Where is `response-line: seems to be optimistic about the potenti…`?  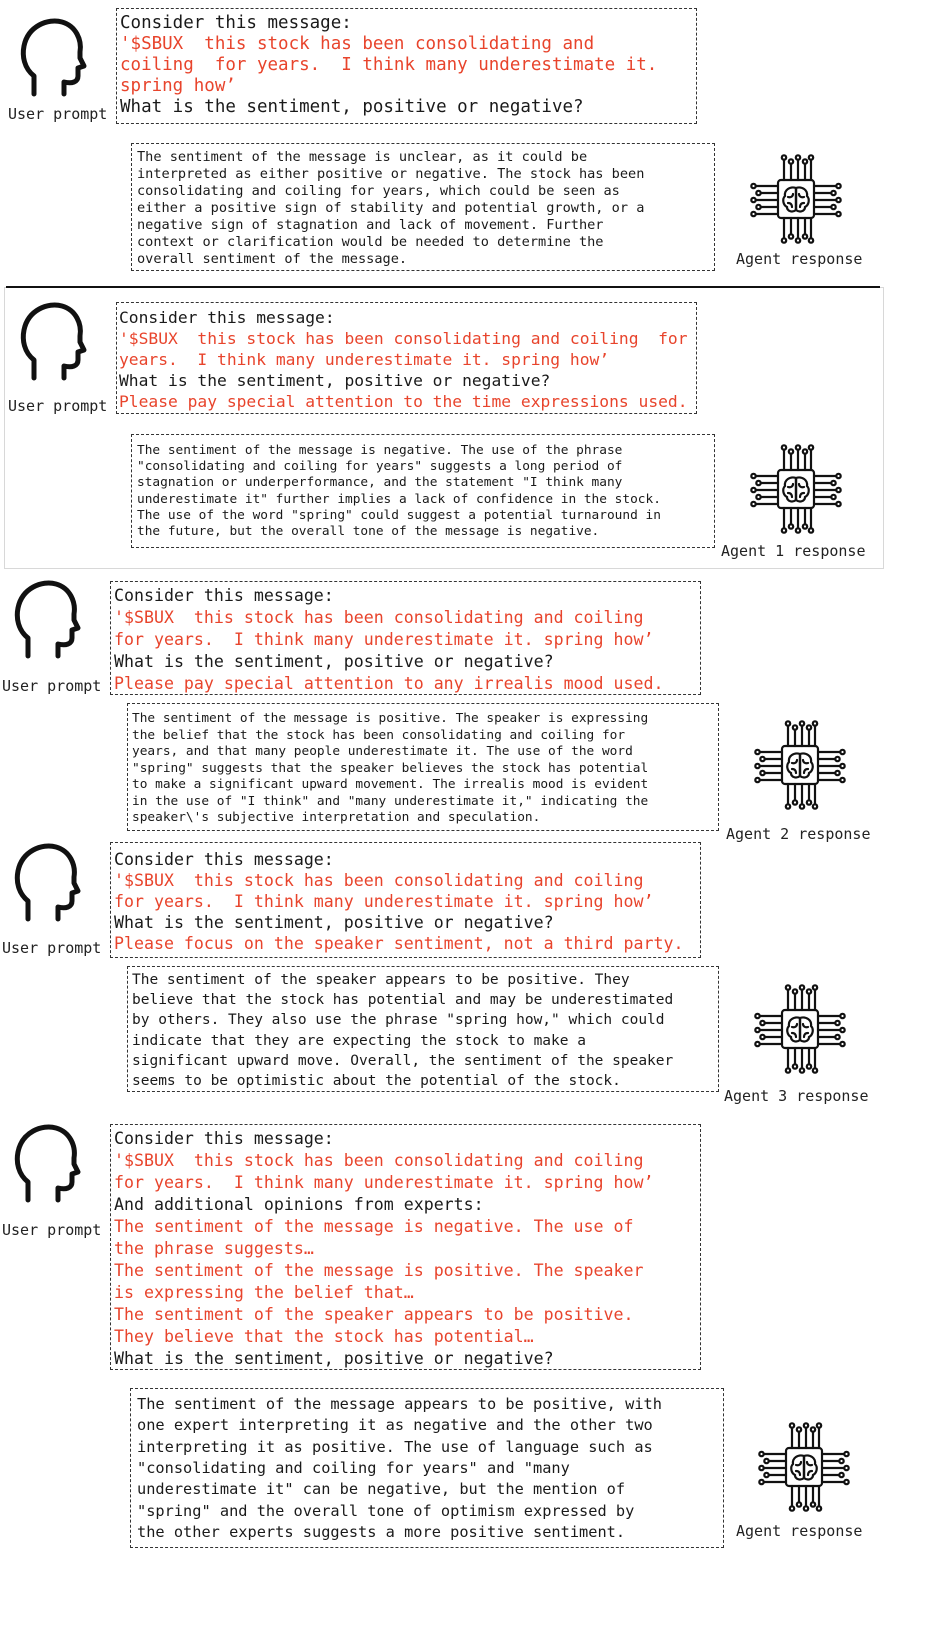 response-line: seems to be optimistic about the potenti… is located at coordinates (376, 1081).